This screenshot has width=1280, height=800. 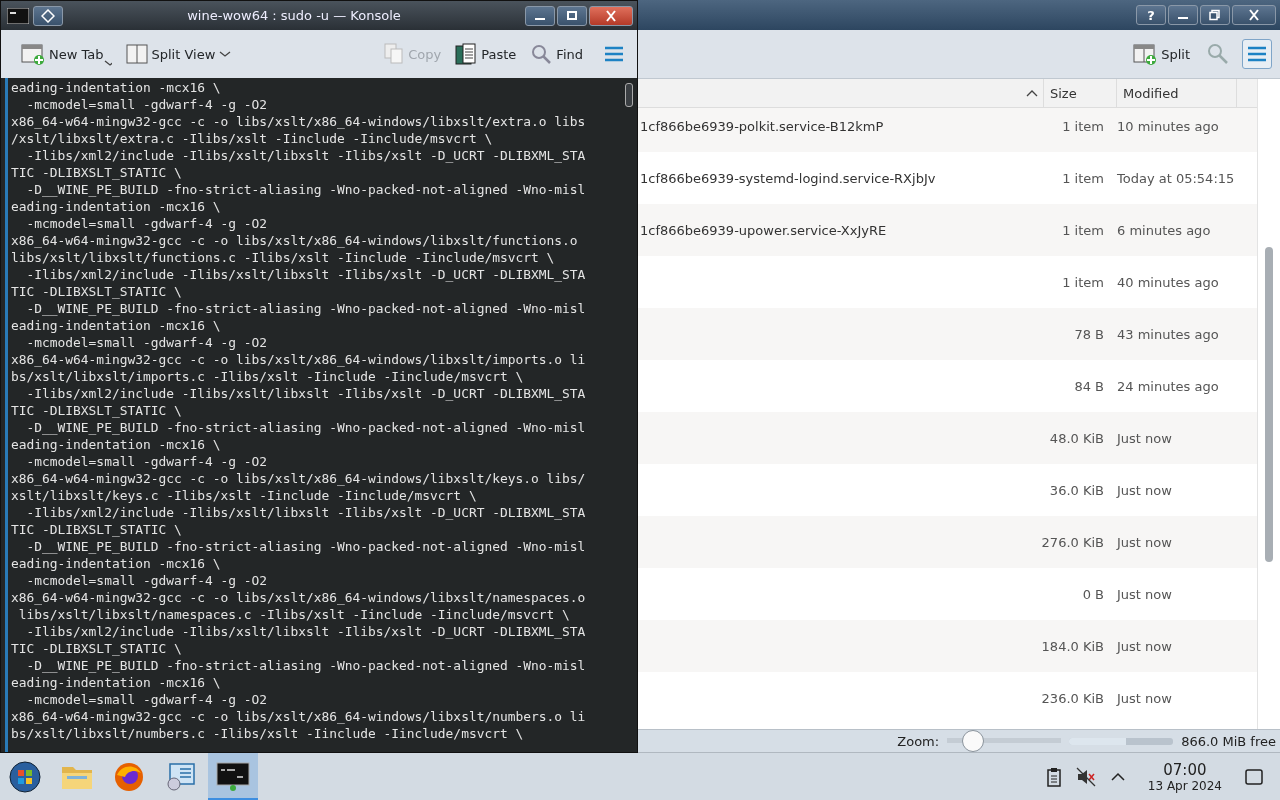 What do you see at coordinates (1228, 741) in the screenshot?
I see `free-space-label: 866.0 MiB free` at bounding box center [1228, 741].